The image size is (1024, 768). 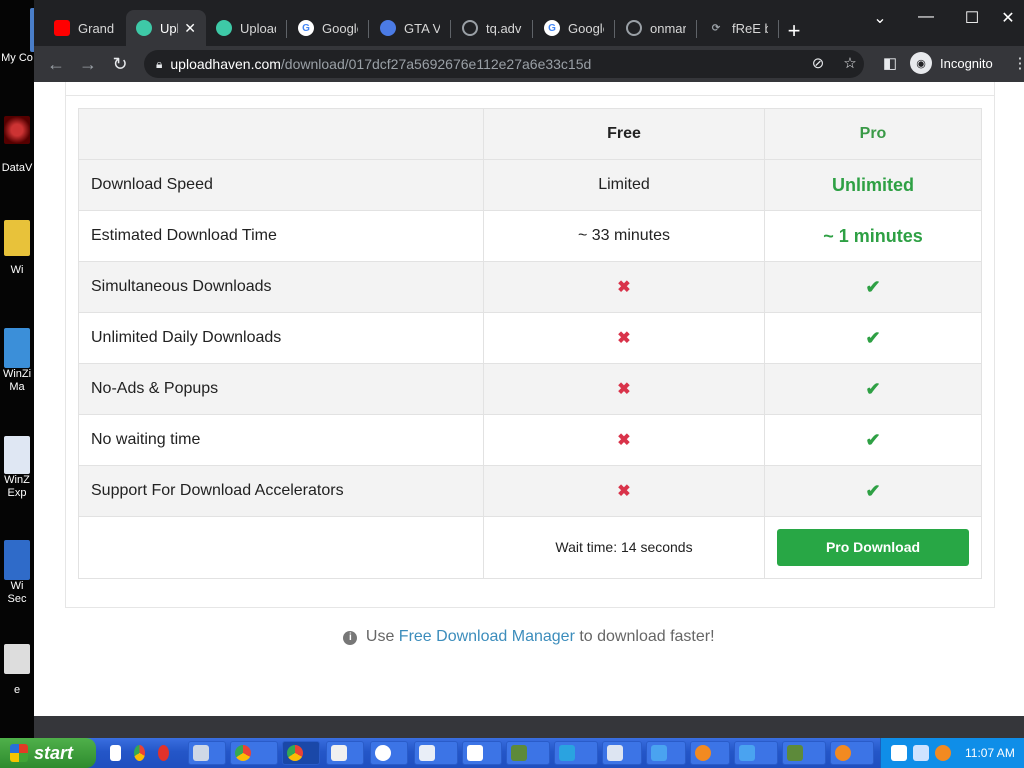 I want to click on free-value: ~ 33 minutes, so click(x=624, y=236).